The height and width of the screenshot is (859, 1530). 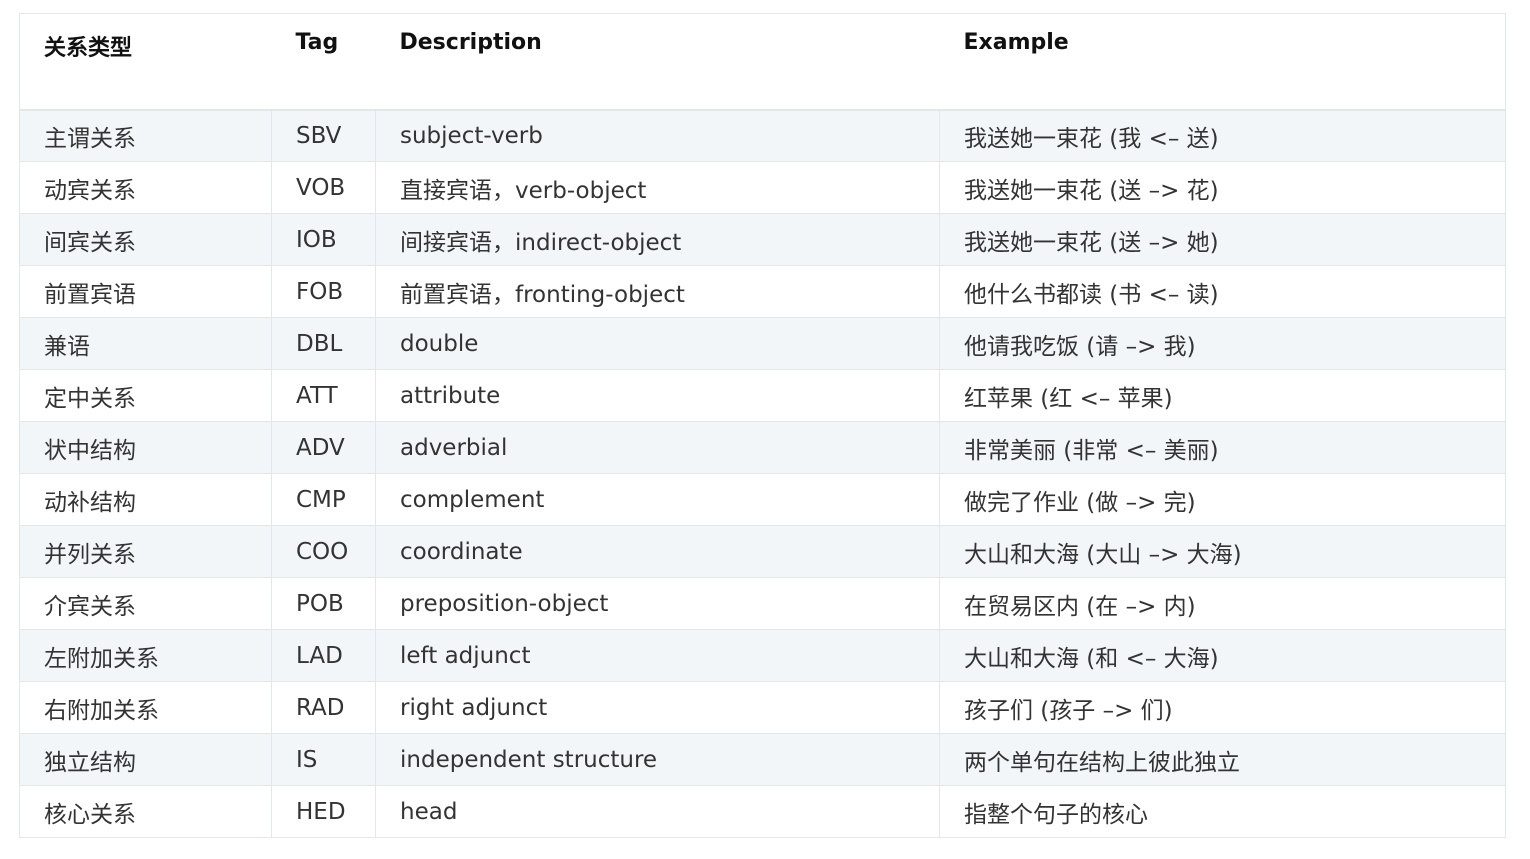 I want to click on cell-example: 他请我吃饭 (请 –> 我), so click(x=1222, y=343).